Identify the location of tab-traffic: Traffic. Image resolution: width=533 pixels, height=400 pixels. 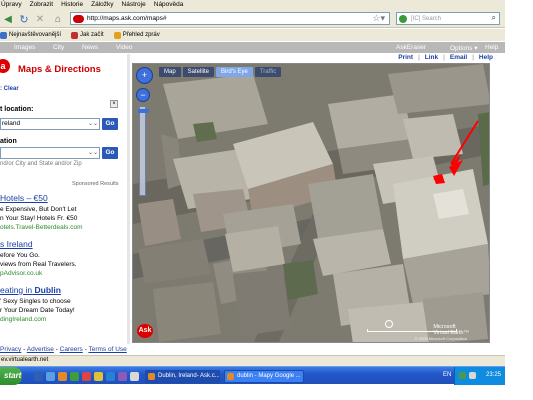
(268, 72).